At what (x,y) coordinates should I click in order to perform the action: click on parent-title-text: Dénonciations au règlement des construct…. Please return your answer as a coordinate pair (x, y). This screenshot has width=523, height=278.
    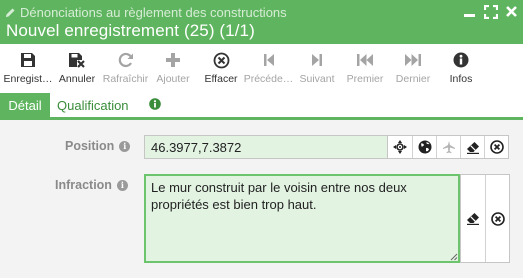
    Looking at the image, I should click on (153, 12).